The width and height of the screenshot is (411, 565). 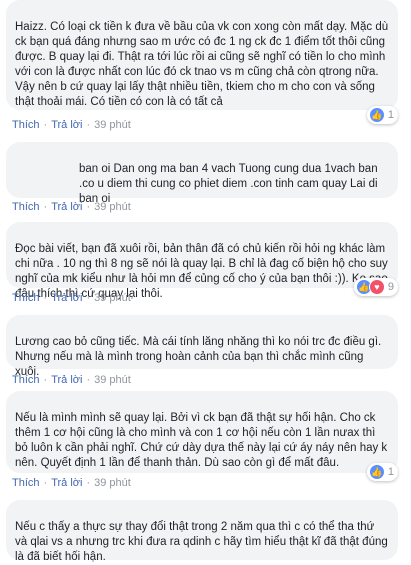 What do you see at coordinates (390, 287) in the screenshot?
I see `reaction-count: 9` at bounding box center [390, 287].